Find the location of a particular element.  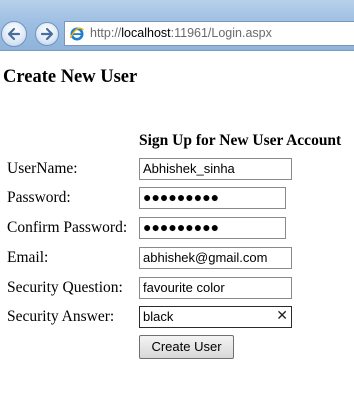

url-prefix: http:// is located at coordinates (106, 33).